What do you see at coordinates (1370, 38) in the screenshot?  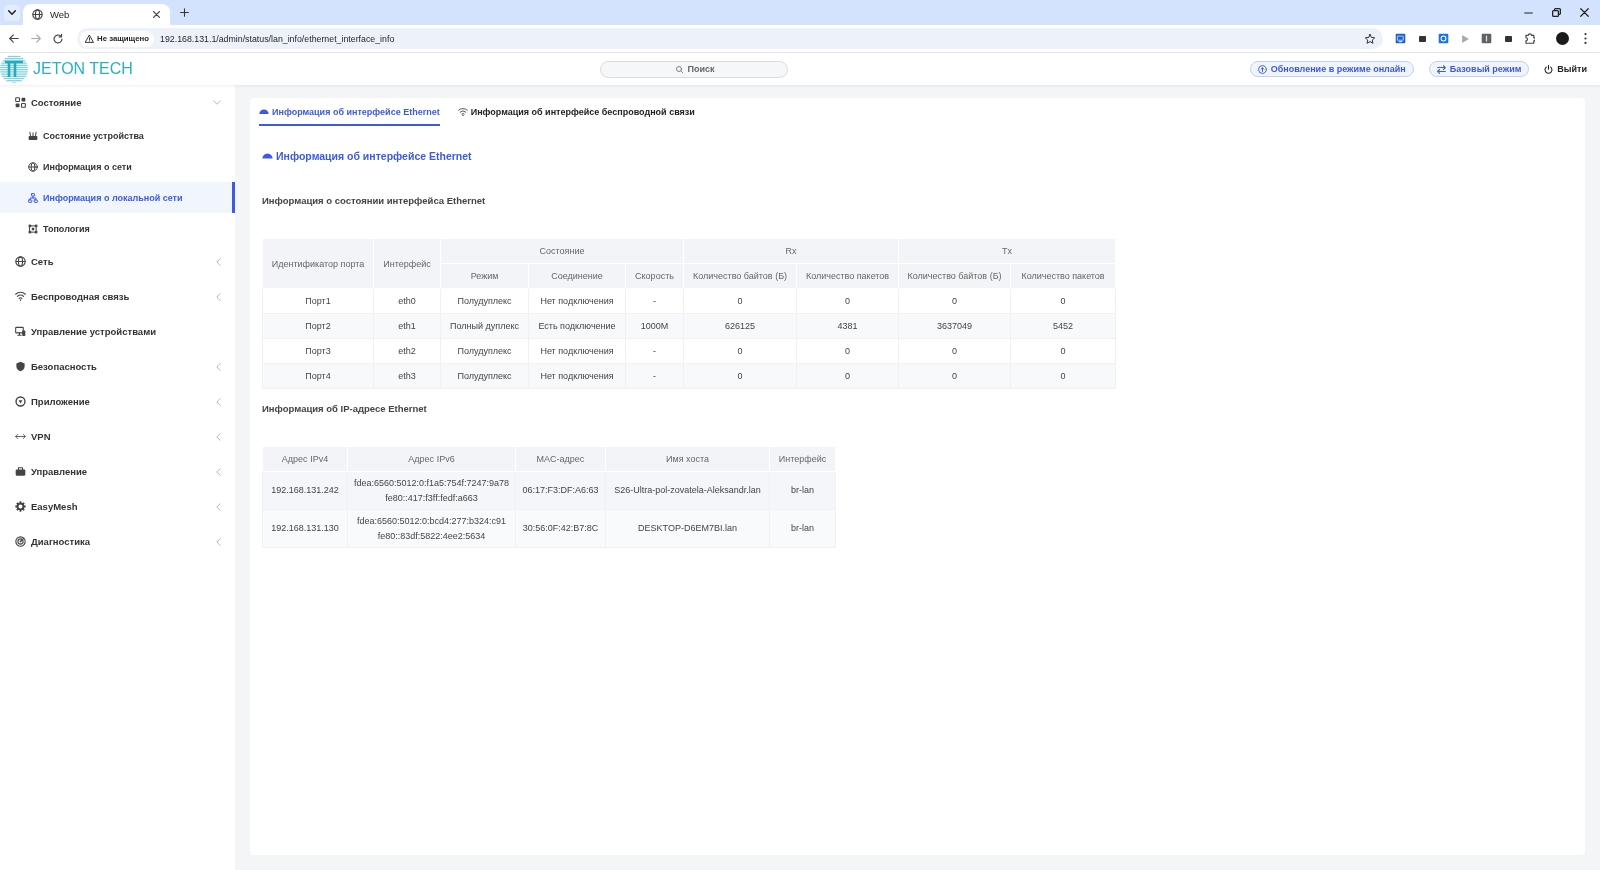 I see `star-icon` at bounding box center [1370, 38].